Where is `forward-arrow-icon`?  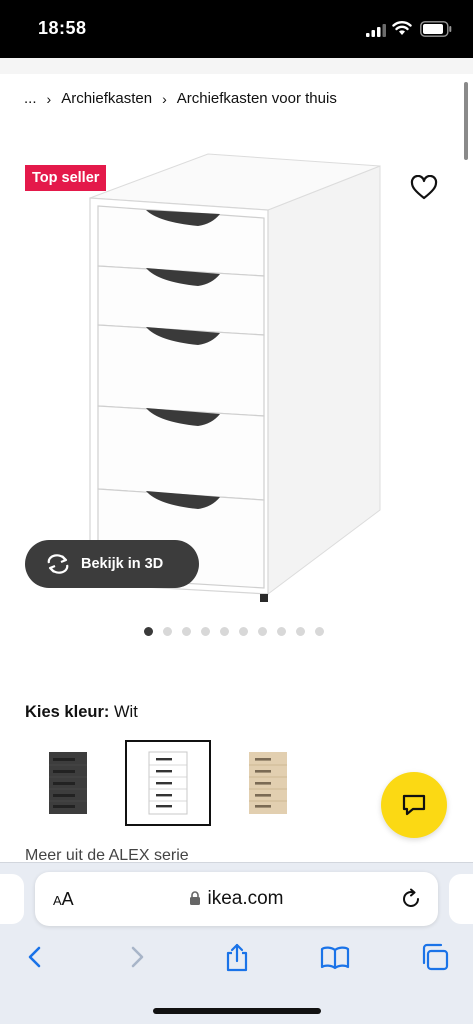 forward-arrow-icon is located at coordinates (137, 957).